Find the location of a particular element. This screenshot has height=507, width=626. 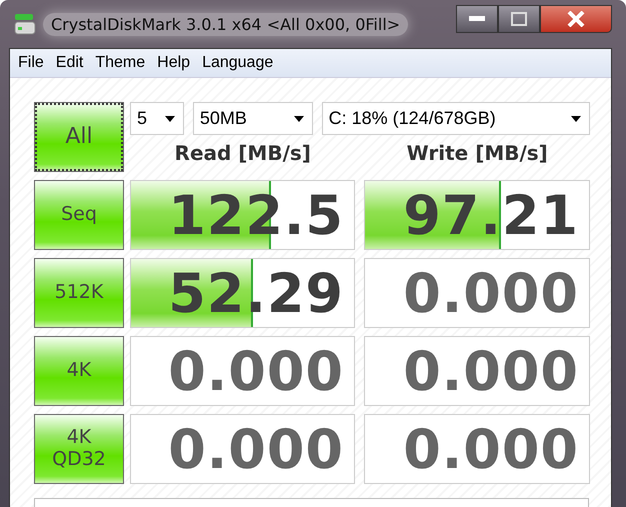

dropdown: 5 is located at coordinates (157, 118).